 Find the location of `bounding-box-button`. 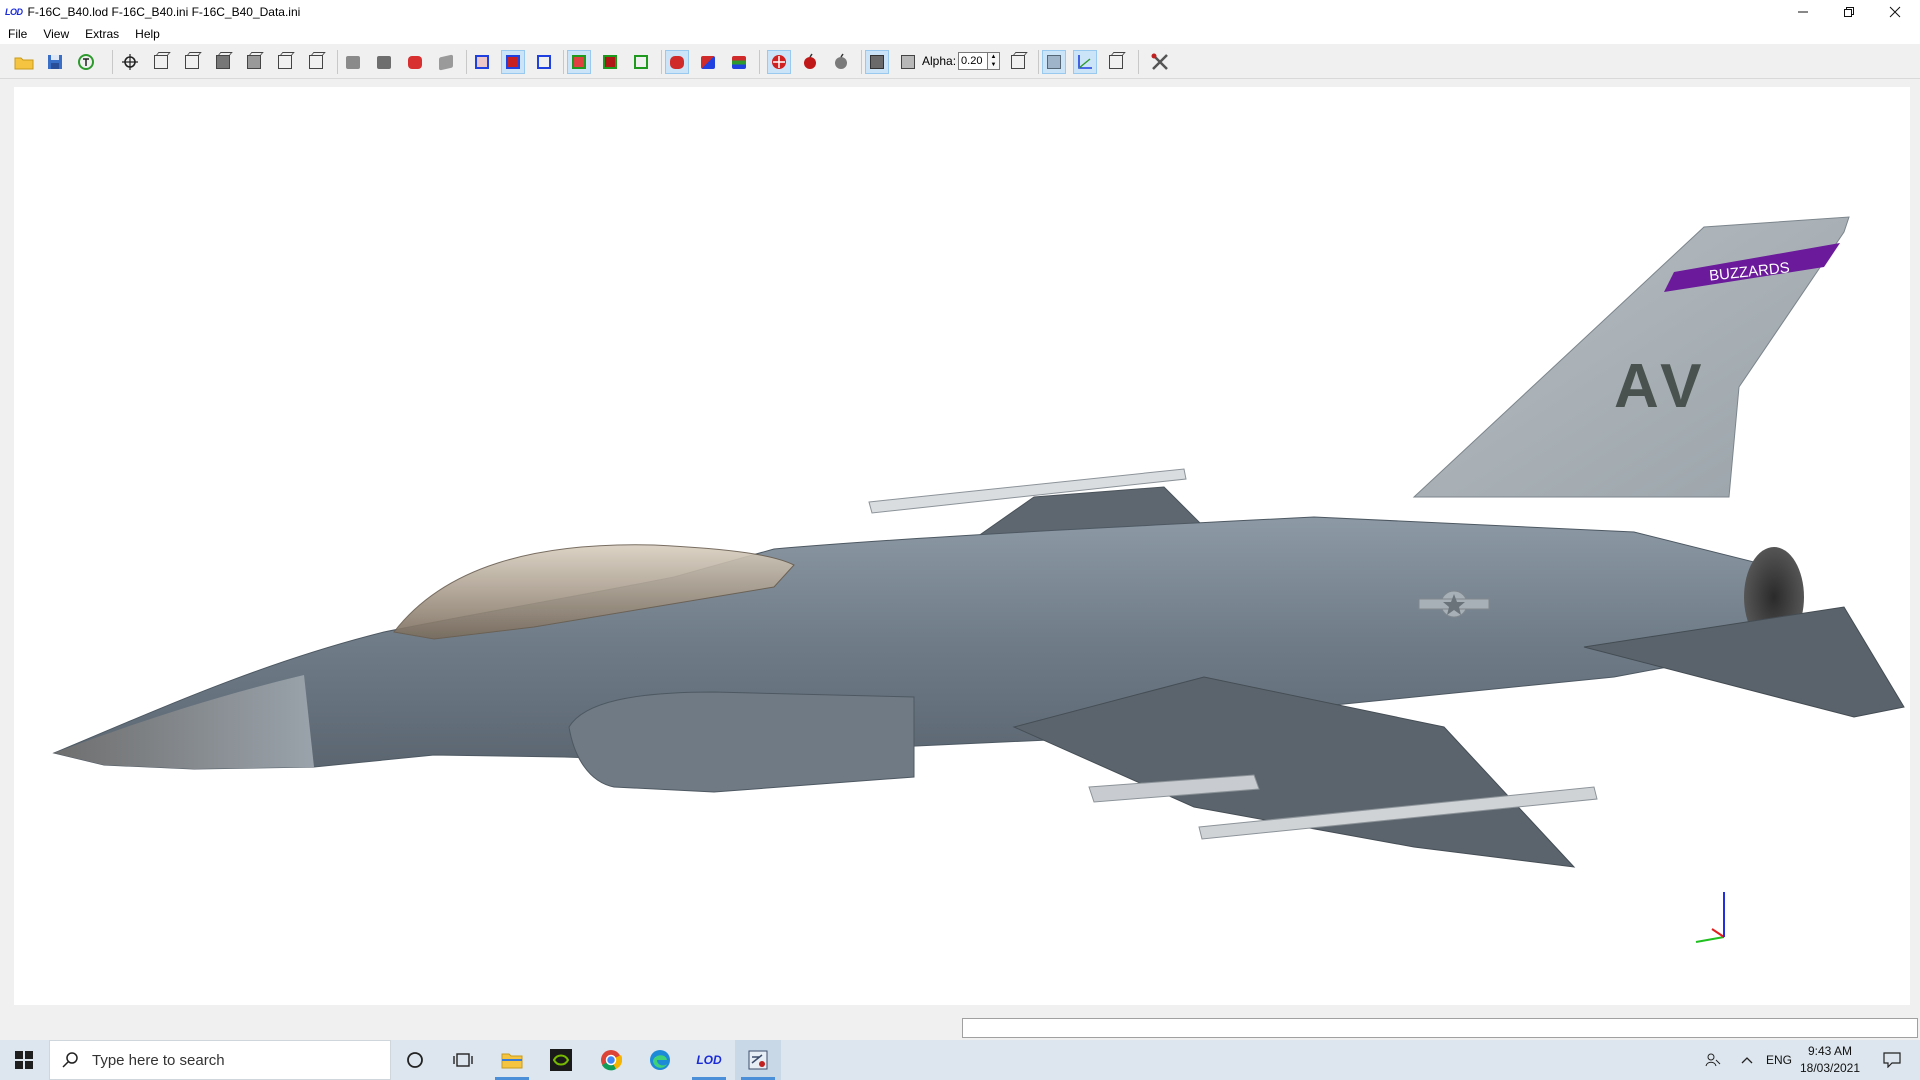

bounding-box-button is located at coordinates (544, 62).